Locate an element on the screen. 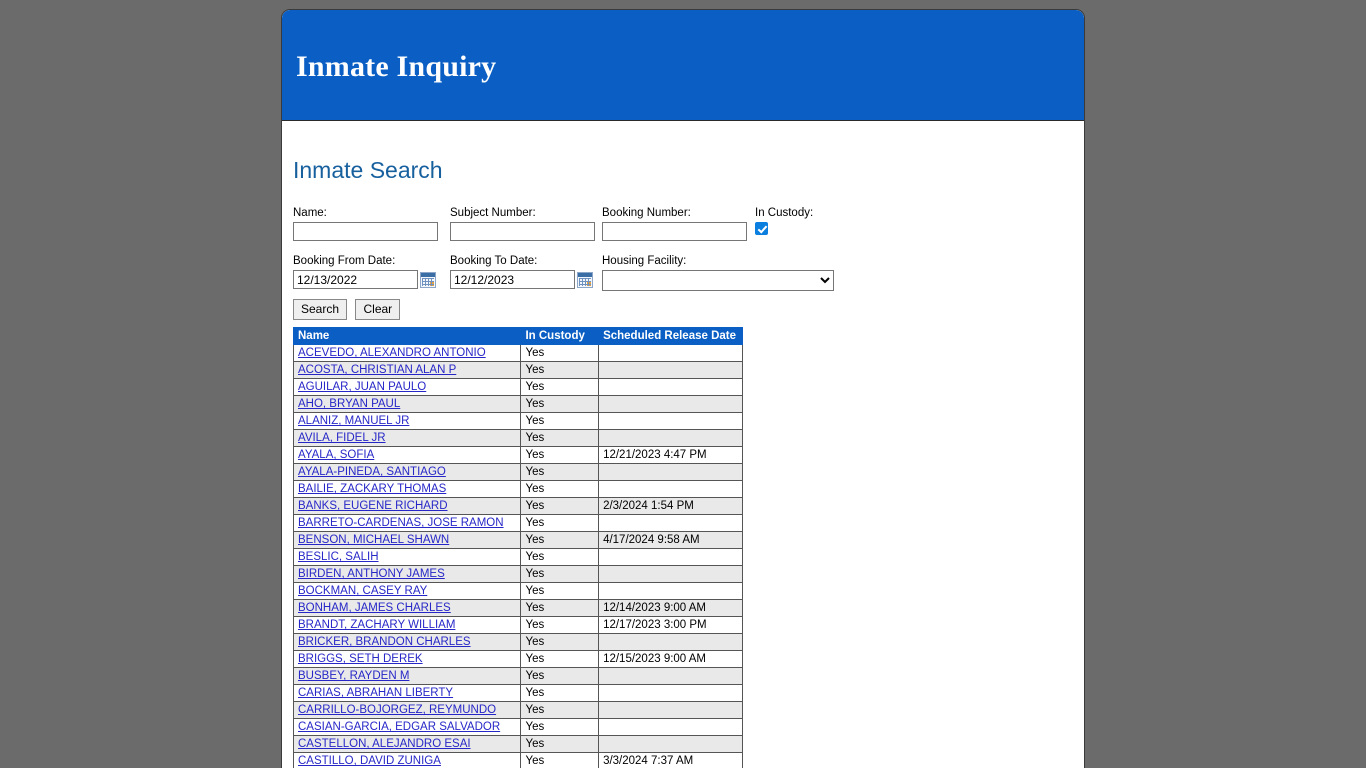 Image resolution: width=1366 pixels, height=768 pixels. cell-name: BENSON, MICHAEL SHAWN is located at coordinates (407, 540).